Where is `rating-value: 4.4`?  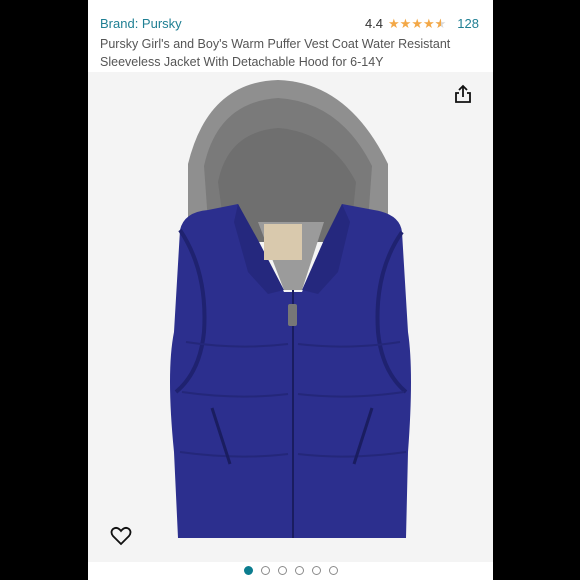 rating-value: 4.4 is located at coordinates (374, 23).